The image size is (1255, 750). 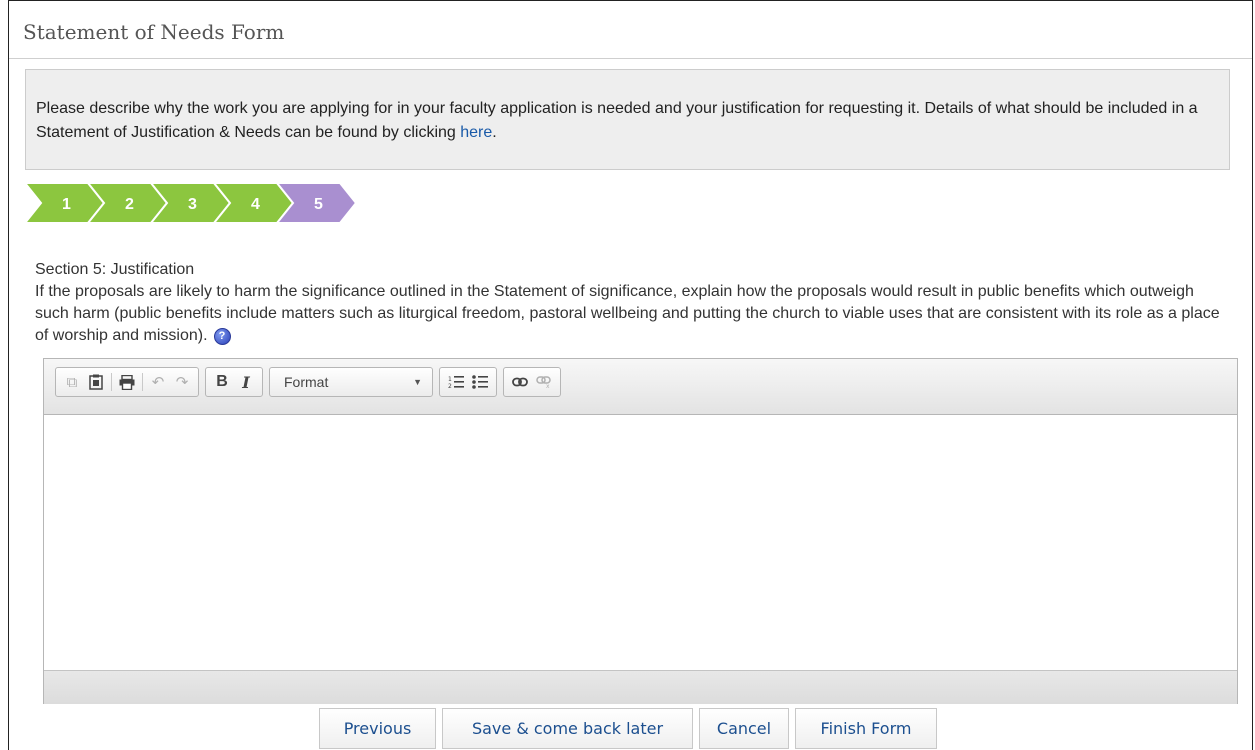 I want to click on bulleted-list-icon-svg, so click(x=480, y=382).